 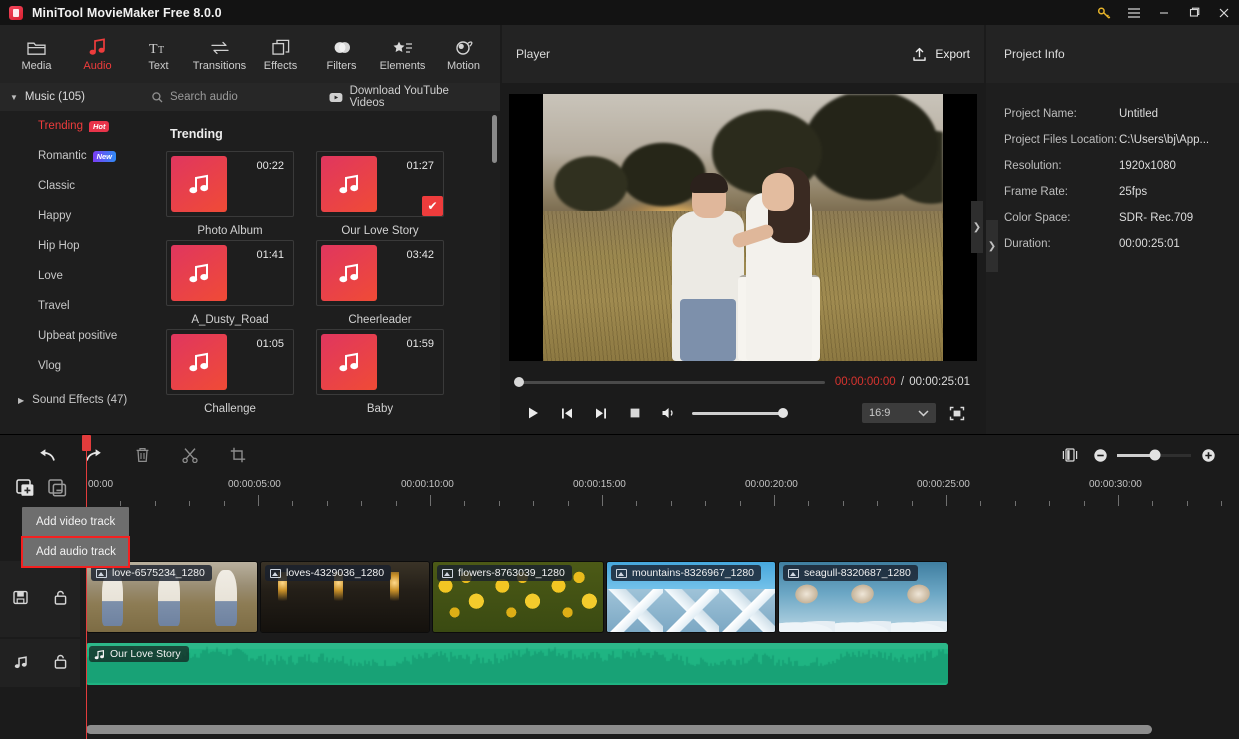 What do you see at coordinates (1134, 12) in the screenshot?
I see `main-menu-icon` at bounding box center [1134, 12].